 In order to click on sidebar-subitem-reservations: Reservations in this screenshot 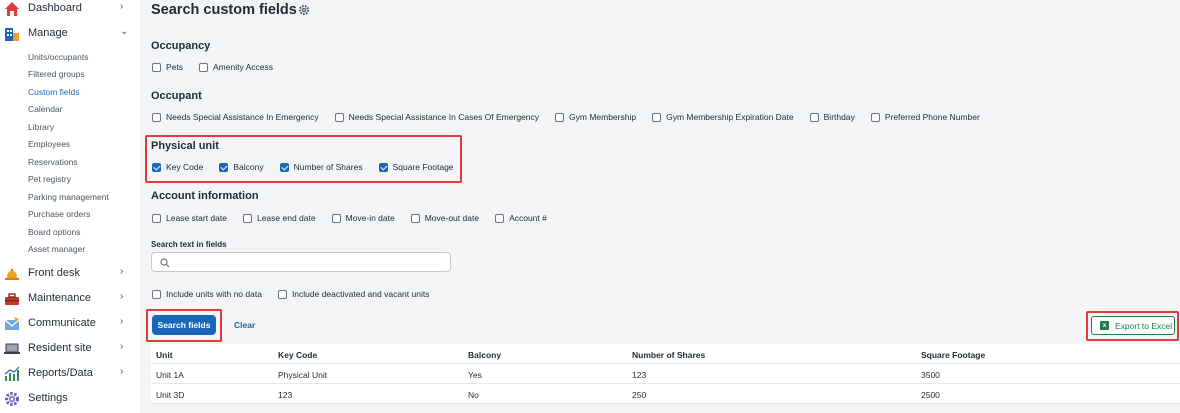, I will do `click(53, 162)`.